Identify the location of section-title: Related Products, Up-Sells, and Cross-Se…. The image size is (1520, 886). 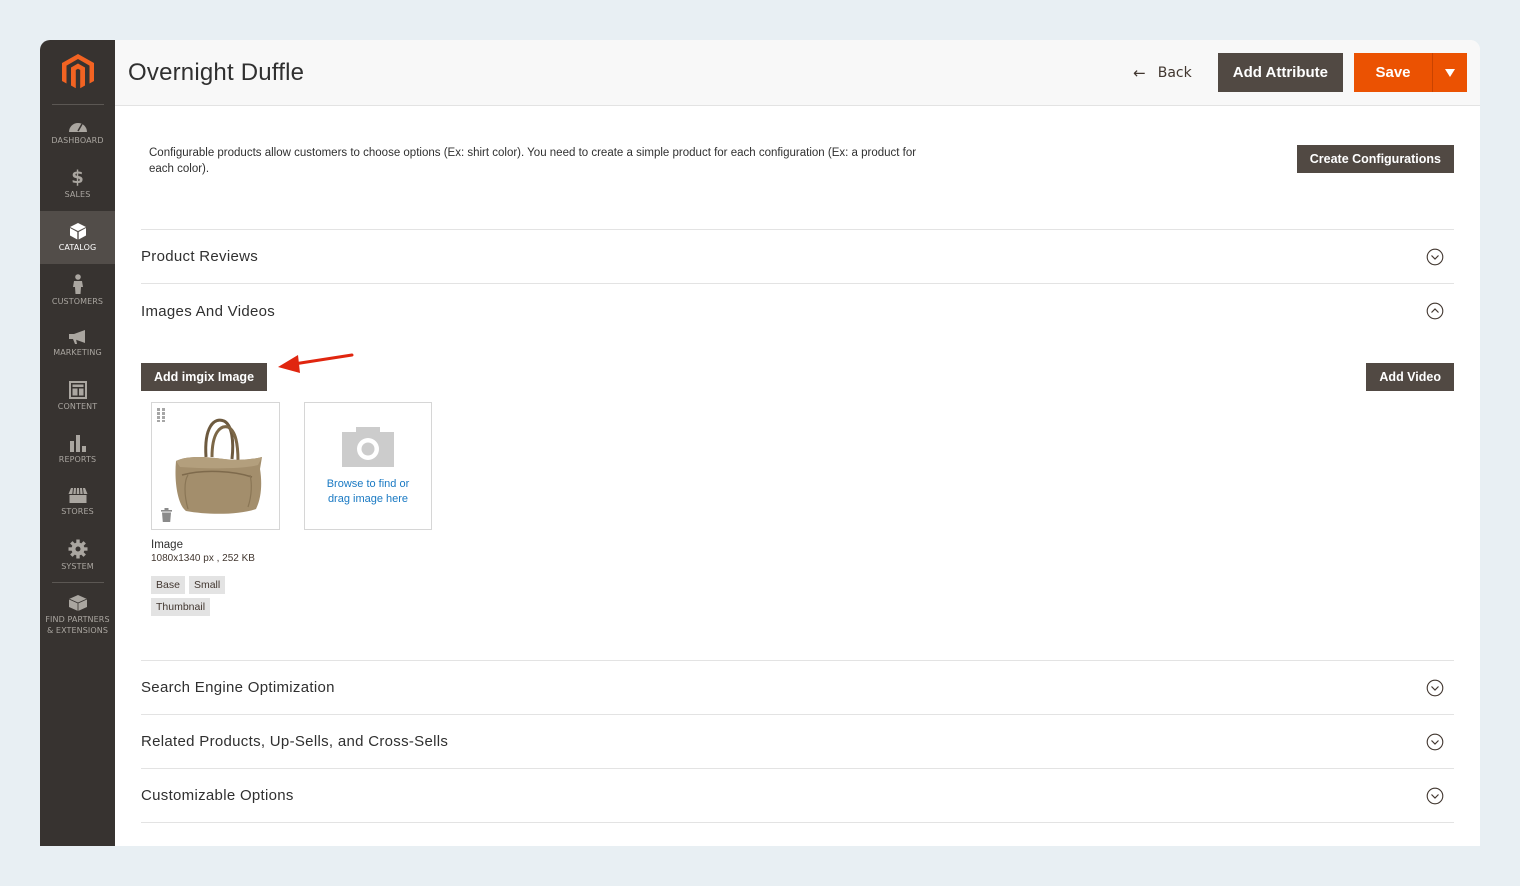
(295, 741).